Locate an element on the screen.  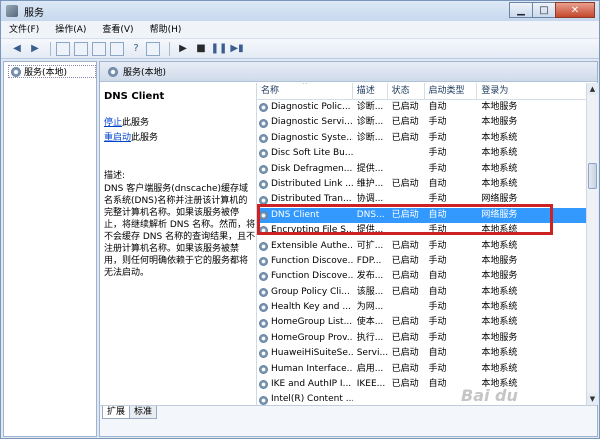
column-header-logon-as: 登录为 is located at coordinates (531, 91).